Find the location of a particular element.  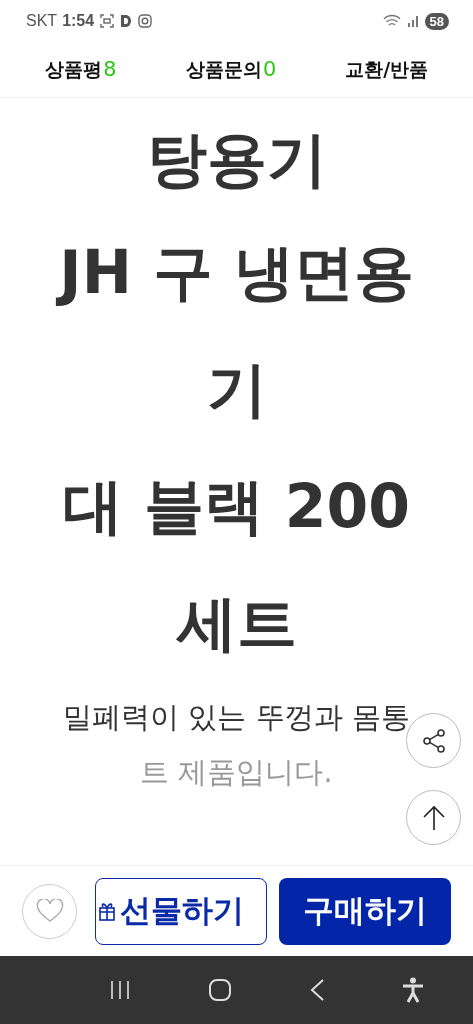

home-icon is located at coordinates (219, 990).